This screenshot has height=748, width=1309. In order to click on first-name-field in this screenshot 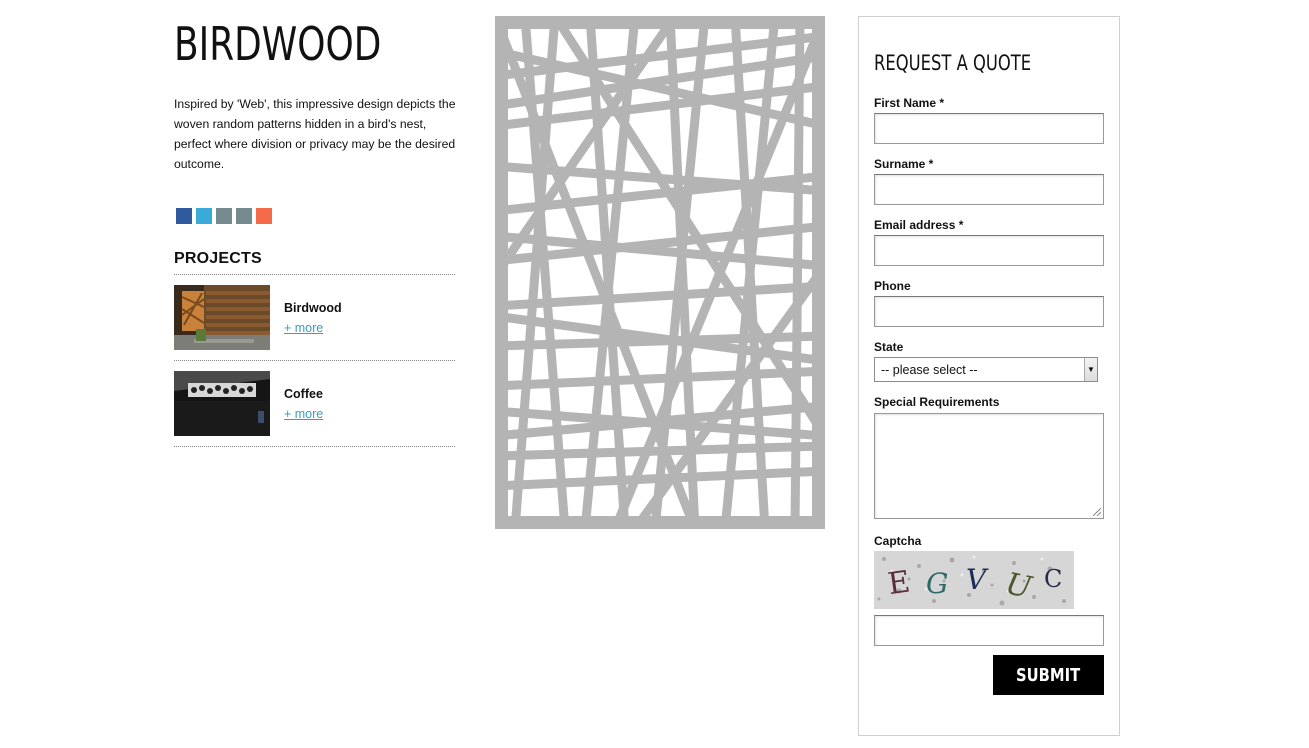, I will do `click(989, 128)`.